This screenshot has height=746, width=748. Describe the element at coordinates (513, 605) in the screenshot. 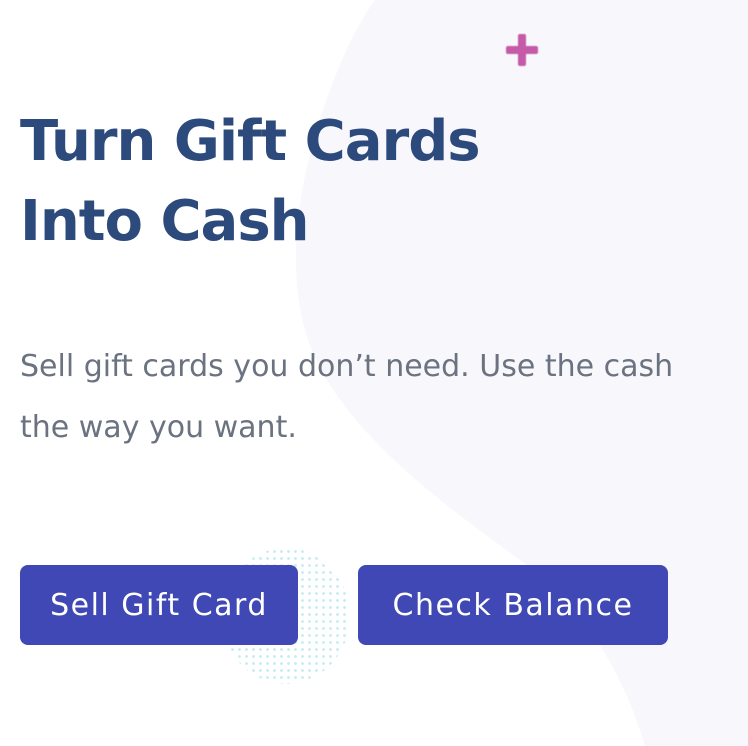

I see `check-balance-button: Check Balance` at that location.